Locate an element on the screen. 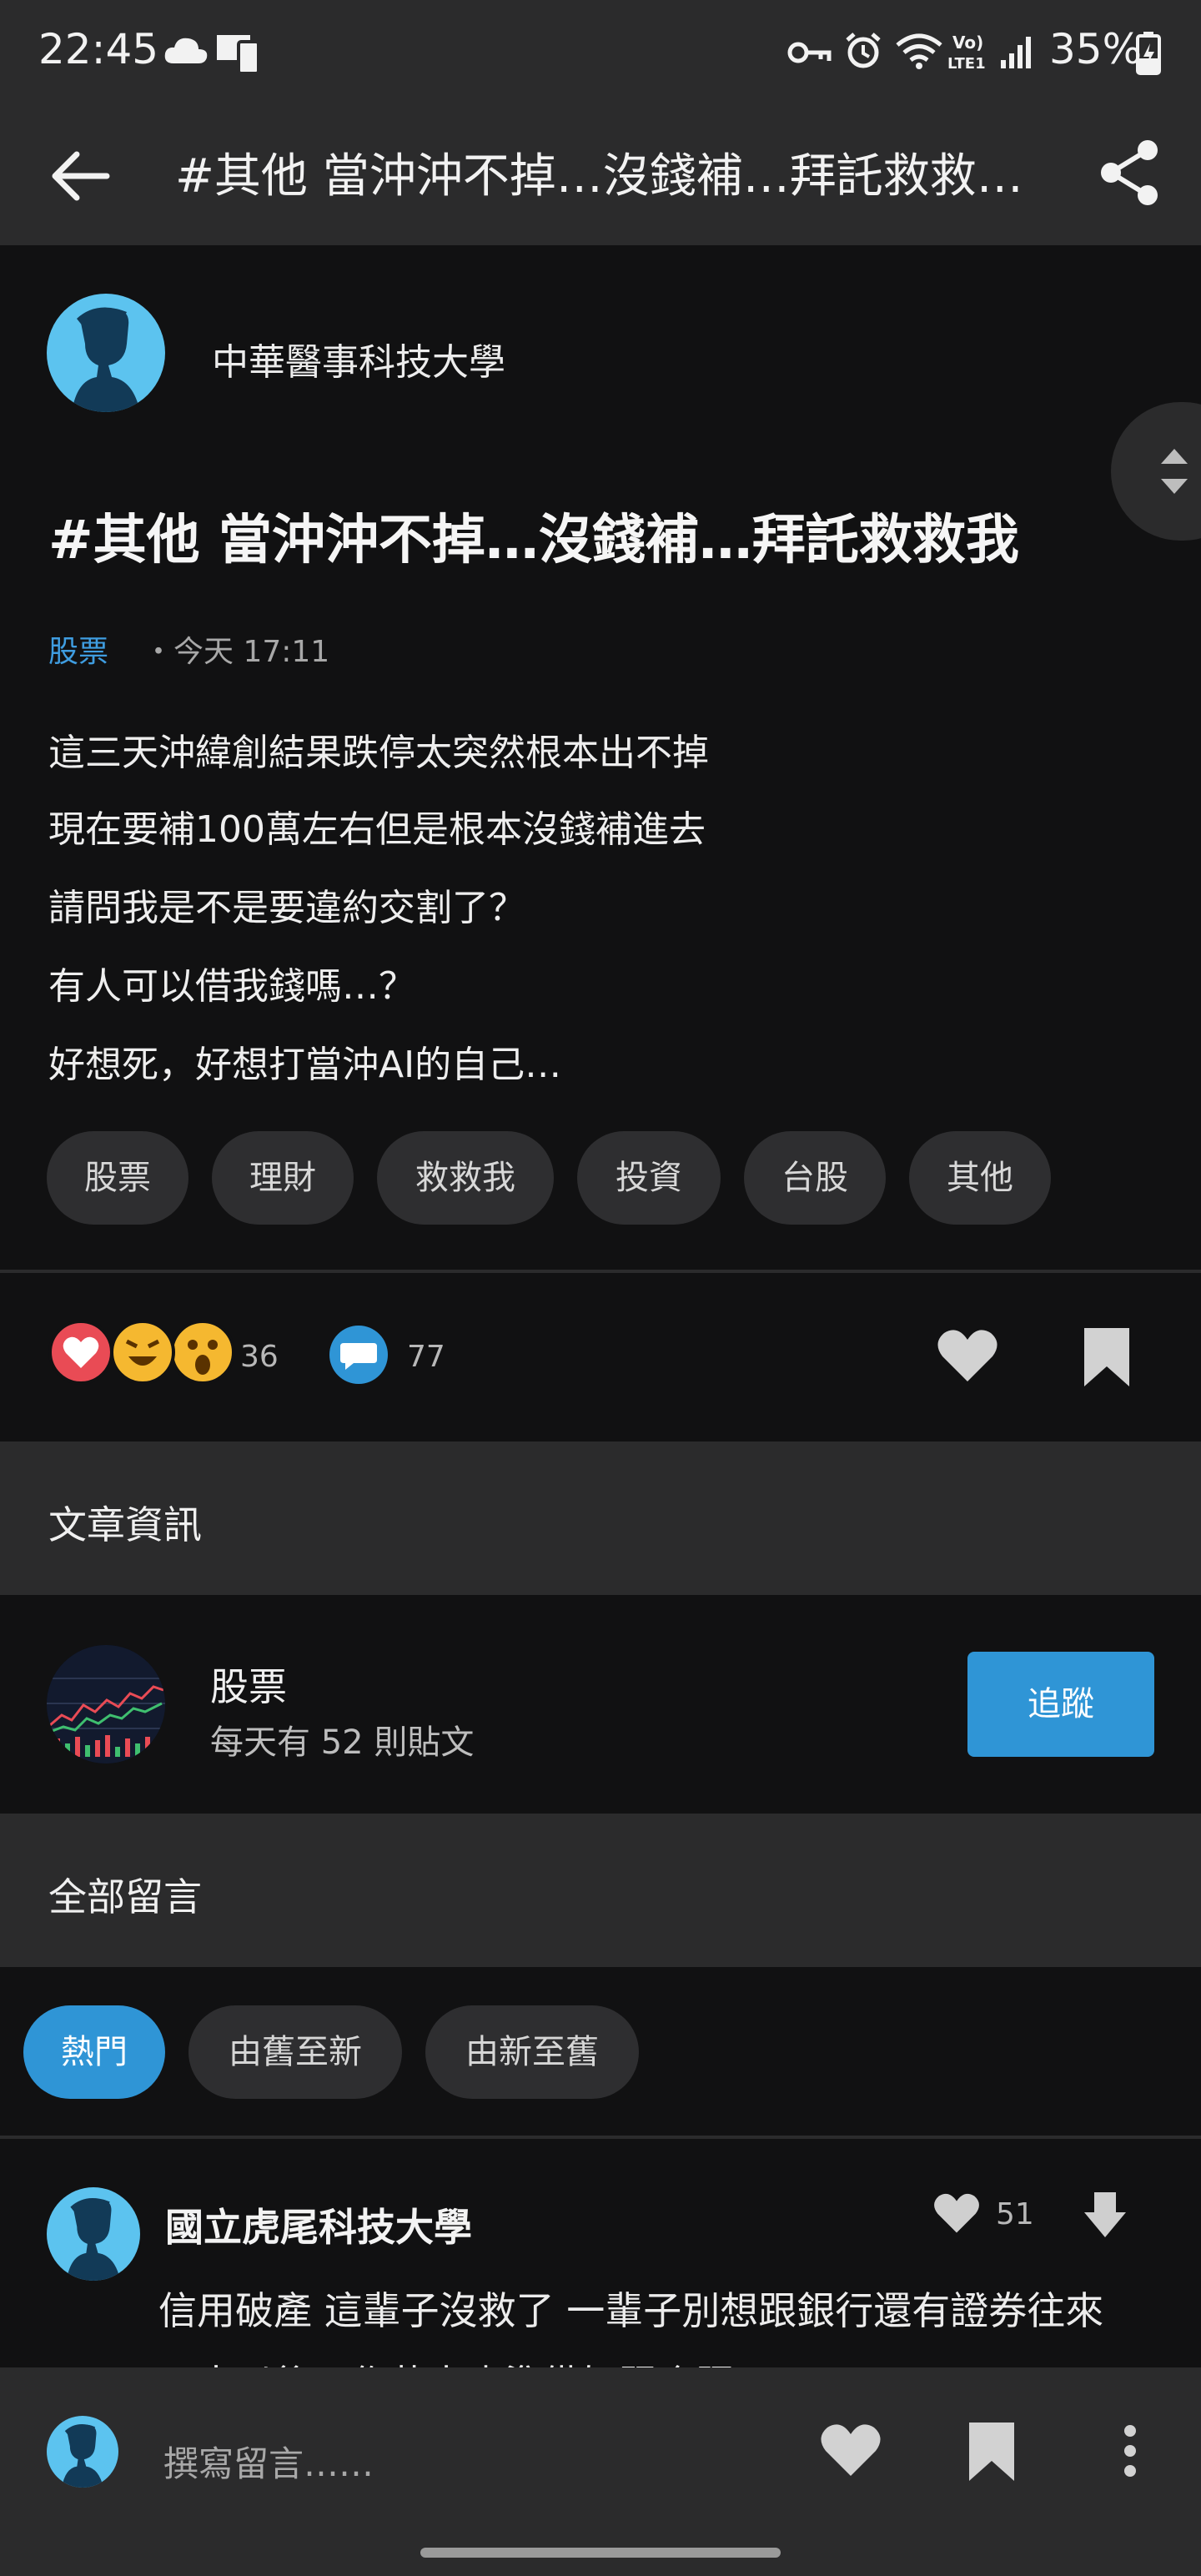 The height and width of the screenshot is (2576, 1201). author-avatar is located at coordinates (106, 353).